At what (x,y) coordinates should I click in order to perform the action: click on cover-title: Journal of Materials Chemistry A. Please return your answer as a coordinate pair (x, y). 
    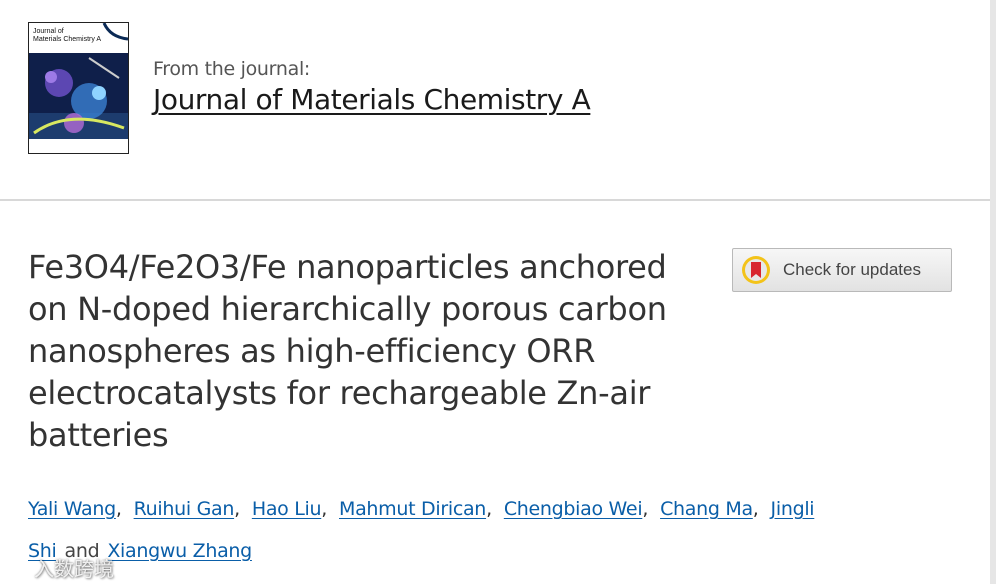
    Looking at the image, I should click on (67, 35).